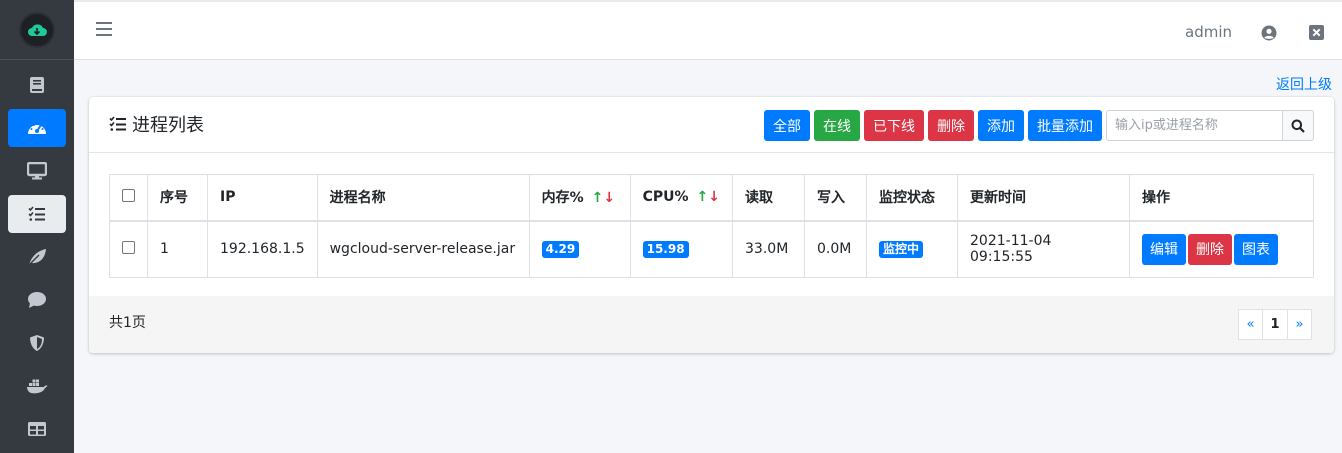 This screenshot has height=453, width=1342. What do you see at coordinates (104, 30) in the screenshot?
I see `menu-toggle-icon` at bounding box center [104, 30].